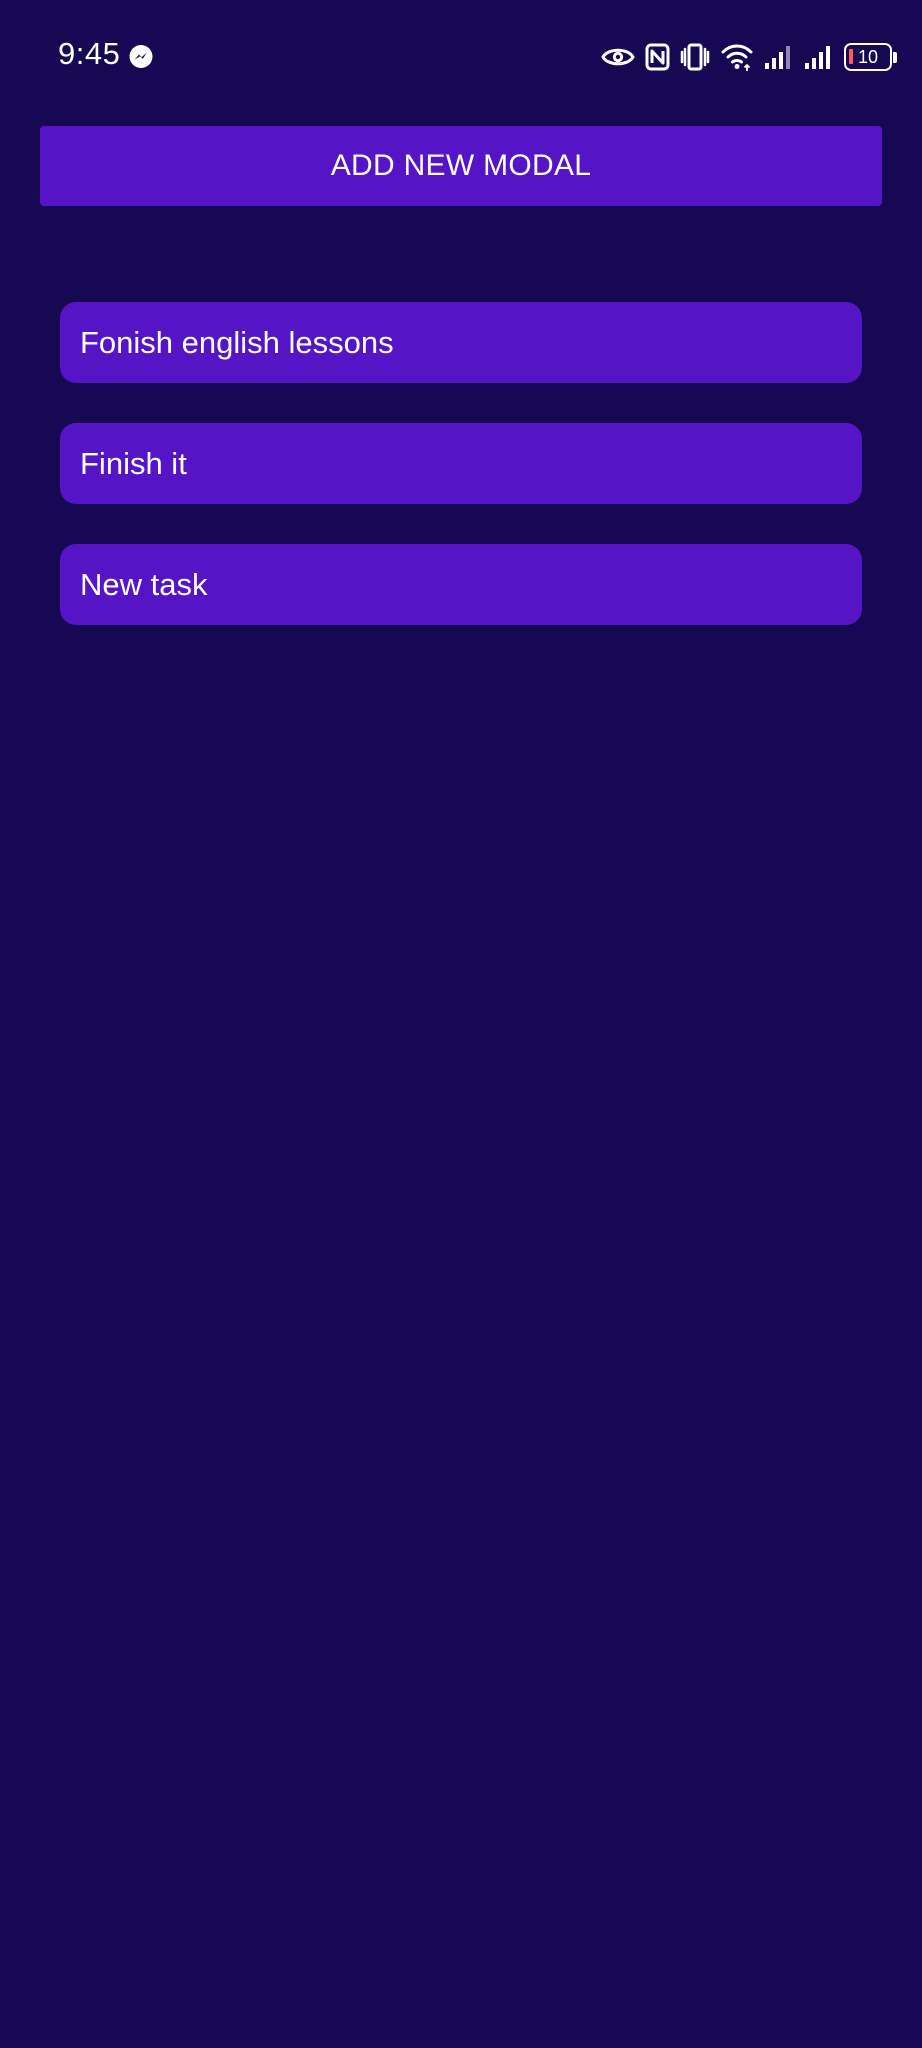  Describe the element at coordinates (461, 58) in the screenshot. I see `status-bar: 9:45 10` at that location.